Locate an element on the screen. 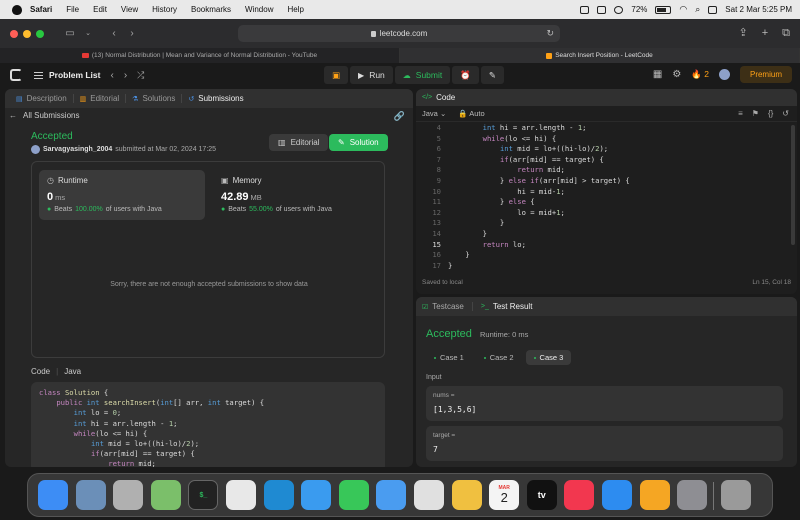  dock-app-store-icon is located at coordinates (617, 495).